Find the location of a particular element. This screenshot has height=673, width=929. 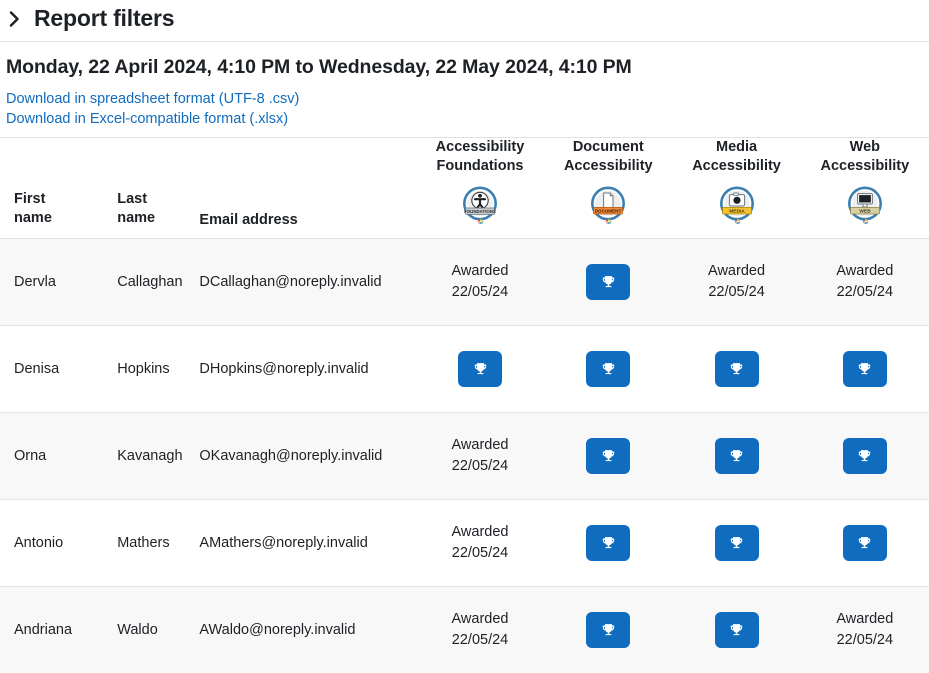

badge-media-icon: MEDIA is located at coordinates (736, 205).